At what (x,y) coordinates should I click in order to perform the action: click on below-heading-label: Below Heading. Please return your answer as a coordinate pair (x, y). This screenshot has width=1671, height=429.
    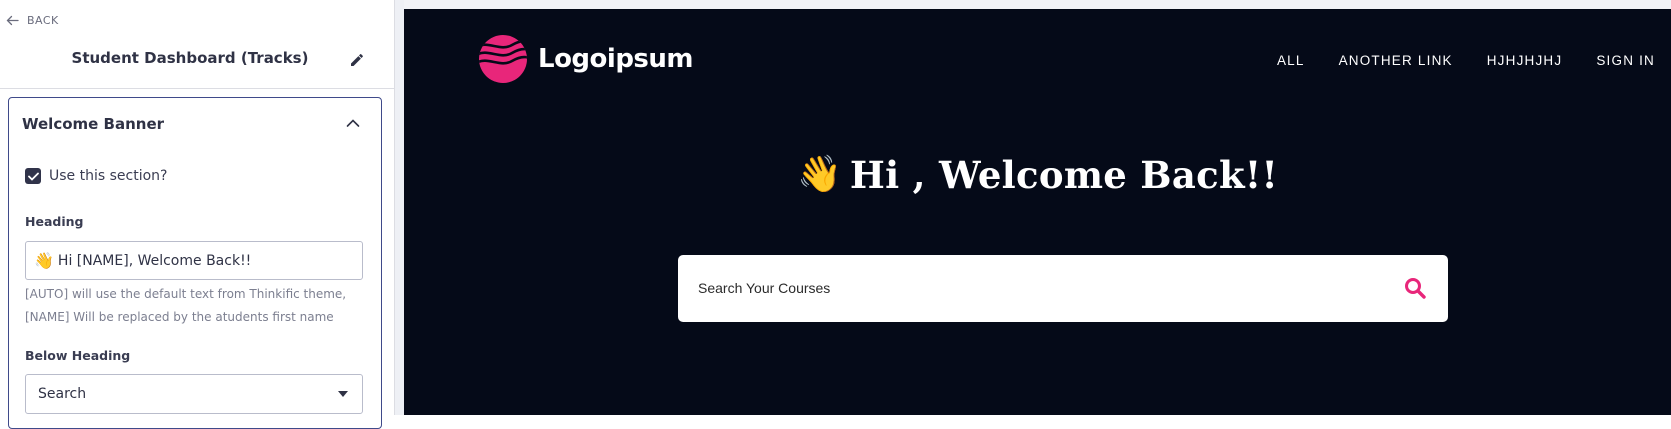
    Looking at the image, I should click on (78, 355).